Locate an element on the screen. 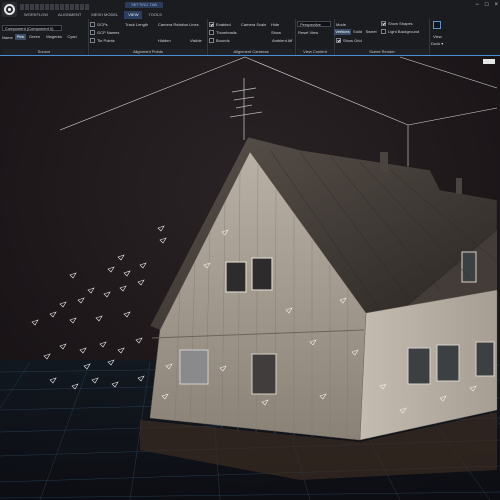 The width and height of the screenshot is (500, 500). tie-points-checkbox is located at coordinates (92, 40).